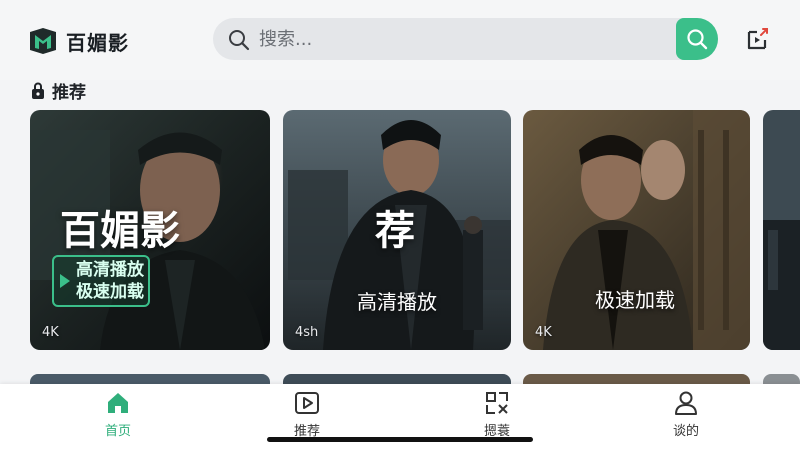  I want to click on tab-profile: 谈的, so click(686, 414).